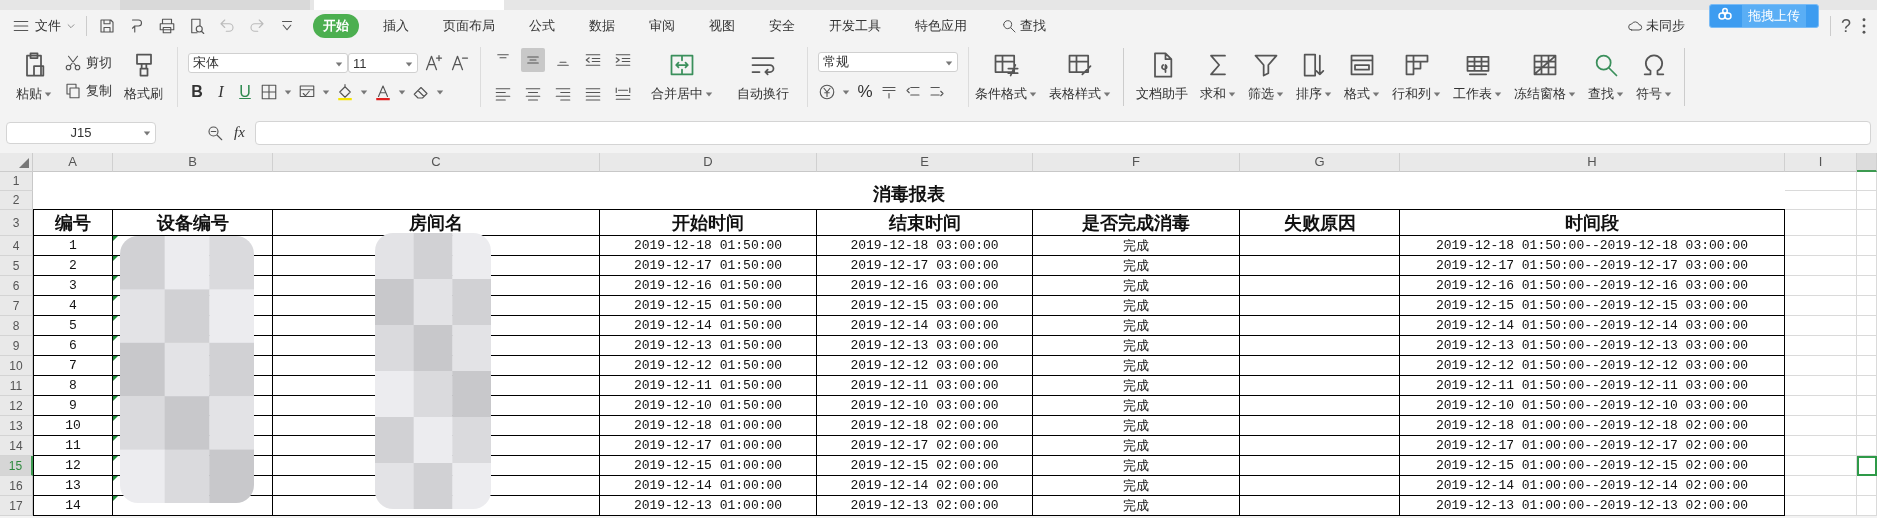 This screenshot has height=518, width=1877. Describe the element at coordinates (1062, 132) in the screenshot. I see `formula-input` at that location.